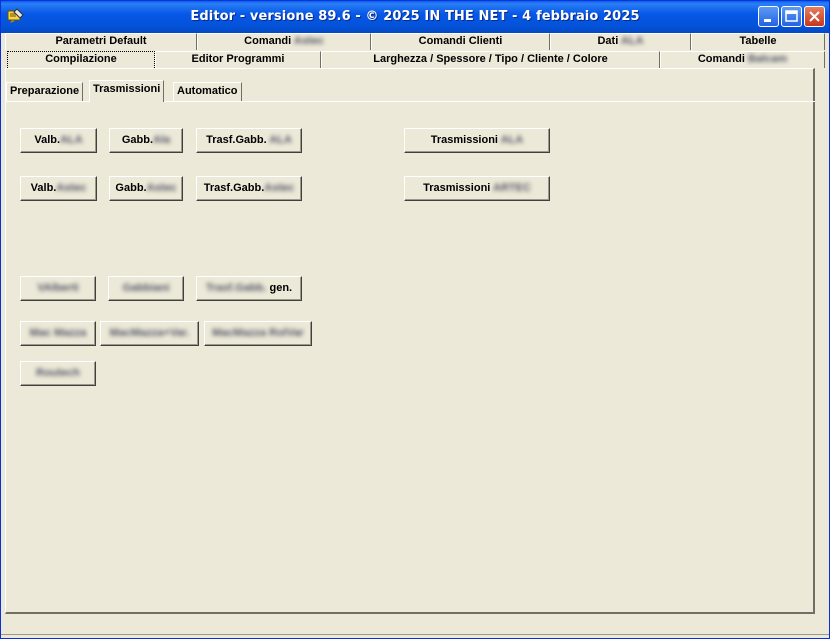 Image resolution: width=830 pixels, height=639 pixels. I want to click on button-label-redacted: Routech, so click(58, 373).